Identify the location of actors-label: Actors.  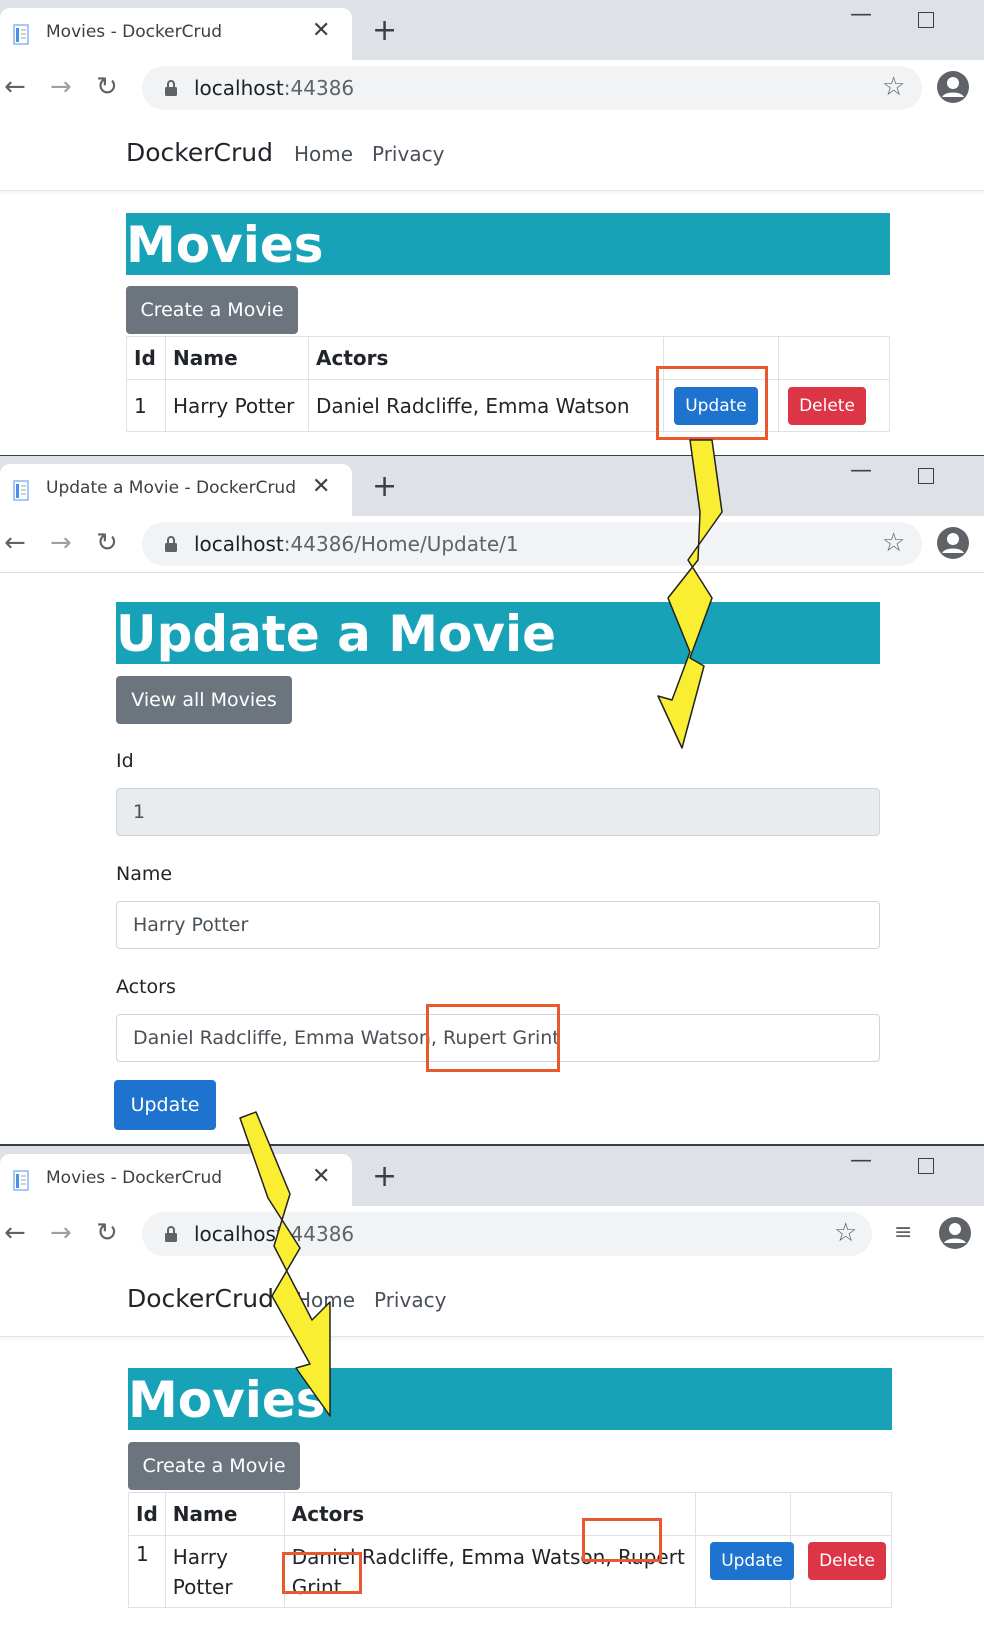
(146, 987).